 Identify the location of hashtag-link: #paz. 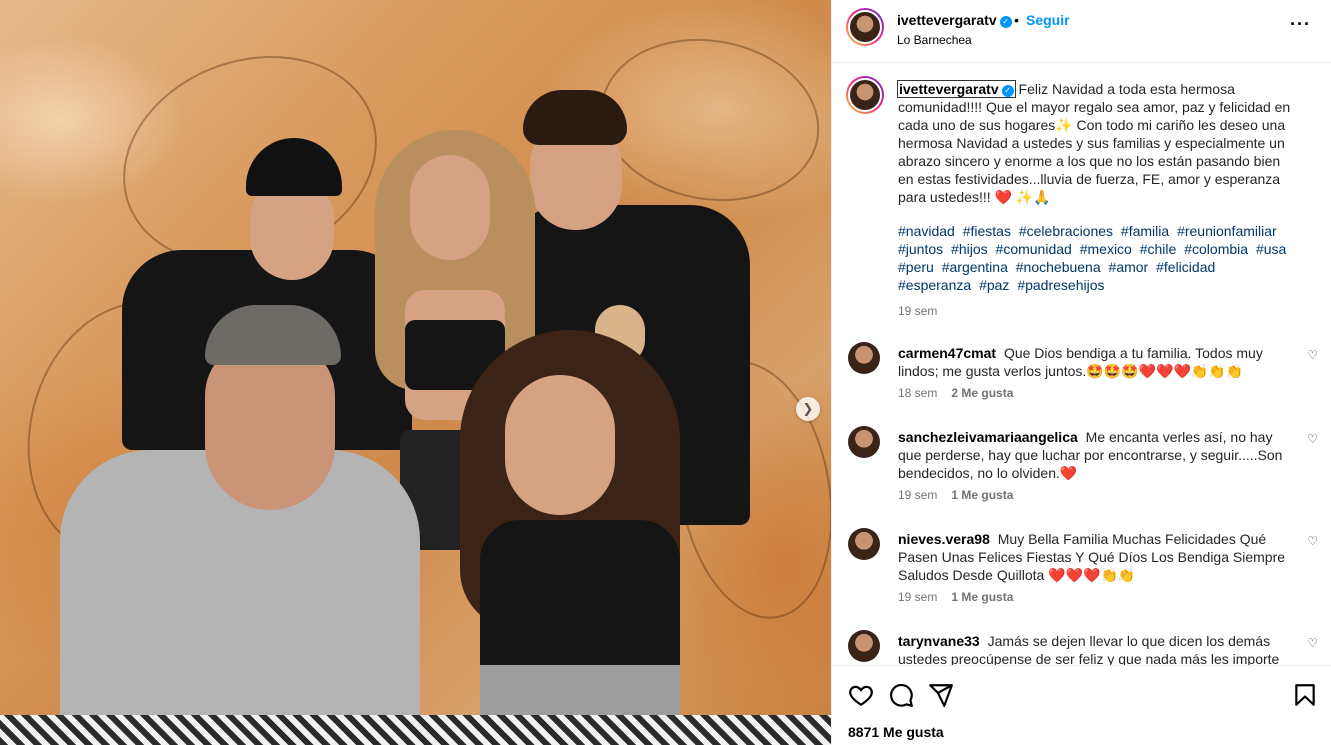
(994, 285).